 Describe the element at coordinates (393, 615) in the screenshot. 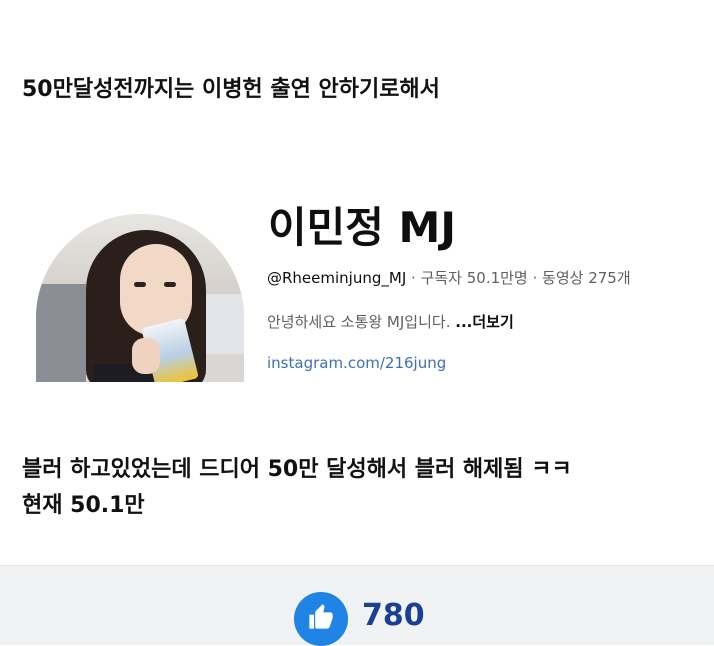

I see `like-count: 780` at that location.